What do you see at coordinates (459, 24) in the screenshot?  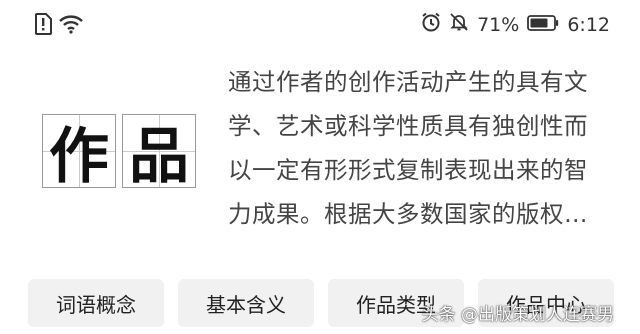 I see `mute-icon` at bounding box center [459, 24].